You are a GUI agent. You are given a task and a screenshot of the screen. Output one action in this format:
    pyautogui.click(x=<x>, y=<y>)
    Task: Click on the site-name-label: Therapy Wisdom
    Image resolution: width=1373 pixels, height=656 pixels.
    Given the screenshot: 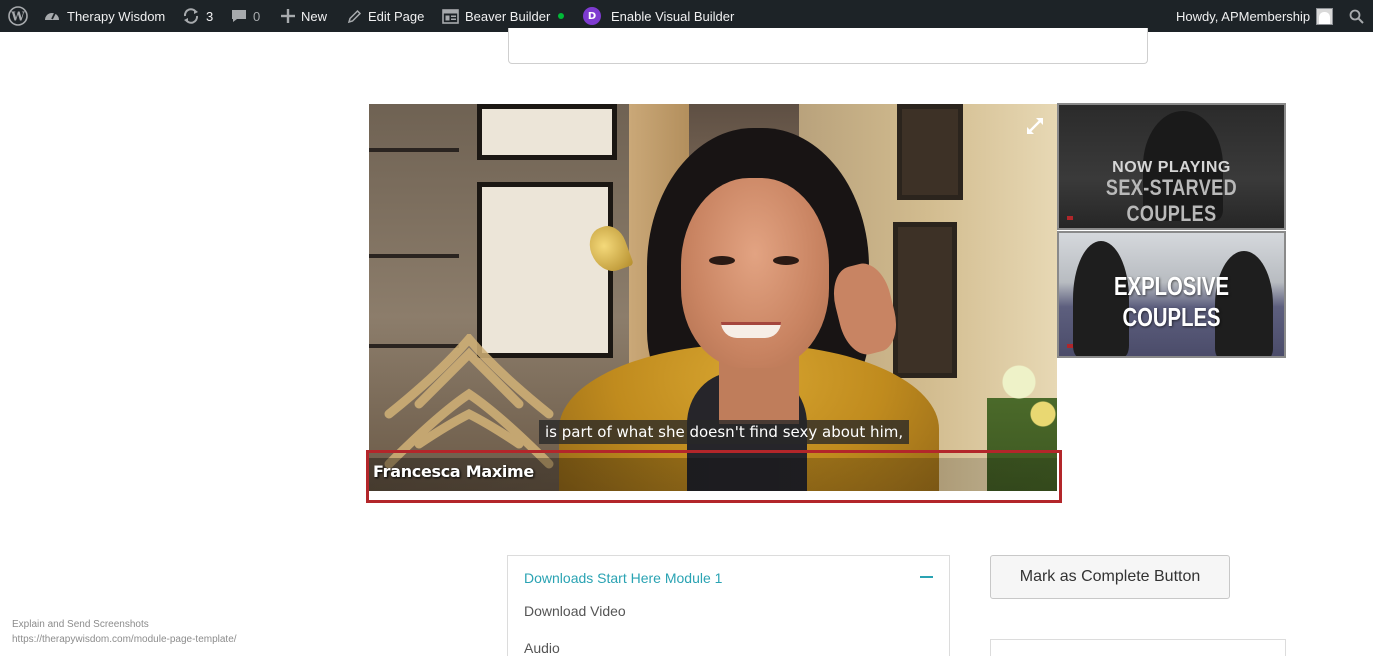 What is the action you would take?
    pyautogui.click(x=116, y=16)
    